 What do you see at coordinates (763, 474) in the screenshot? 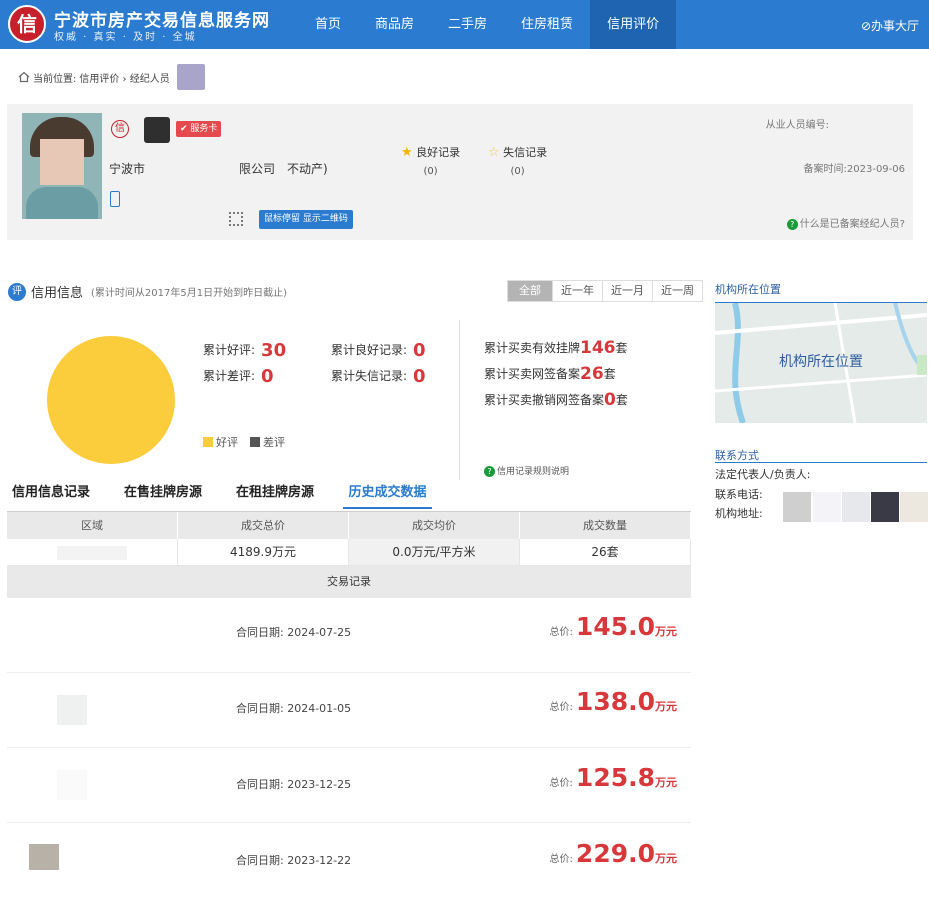
I see `legal-representative: 法定代表人/负责人:` at bounding box center [763, 474].